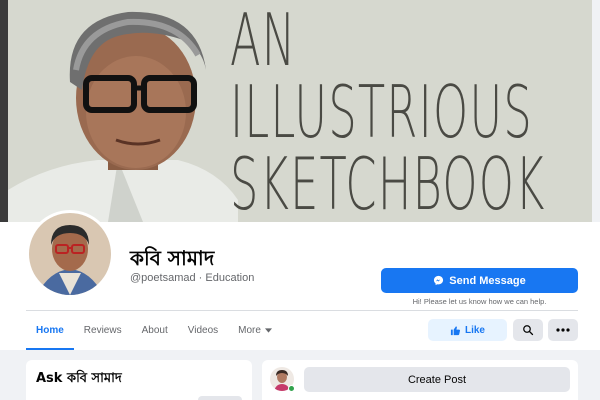  What do you see at coordinates (268, 330) in the screenshot?
I see `caret-down-icon` at bounding box center [268, 330].